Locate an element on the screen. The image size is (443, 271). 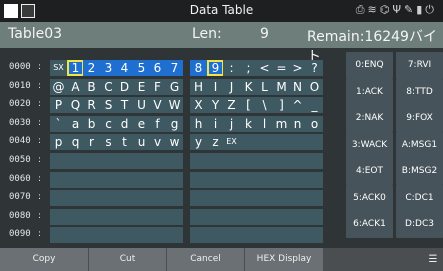
data-cell: v is located at coordinates (157, 142).